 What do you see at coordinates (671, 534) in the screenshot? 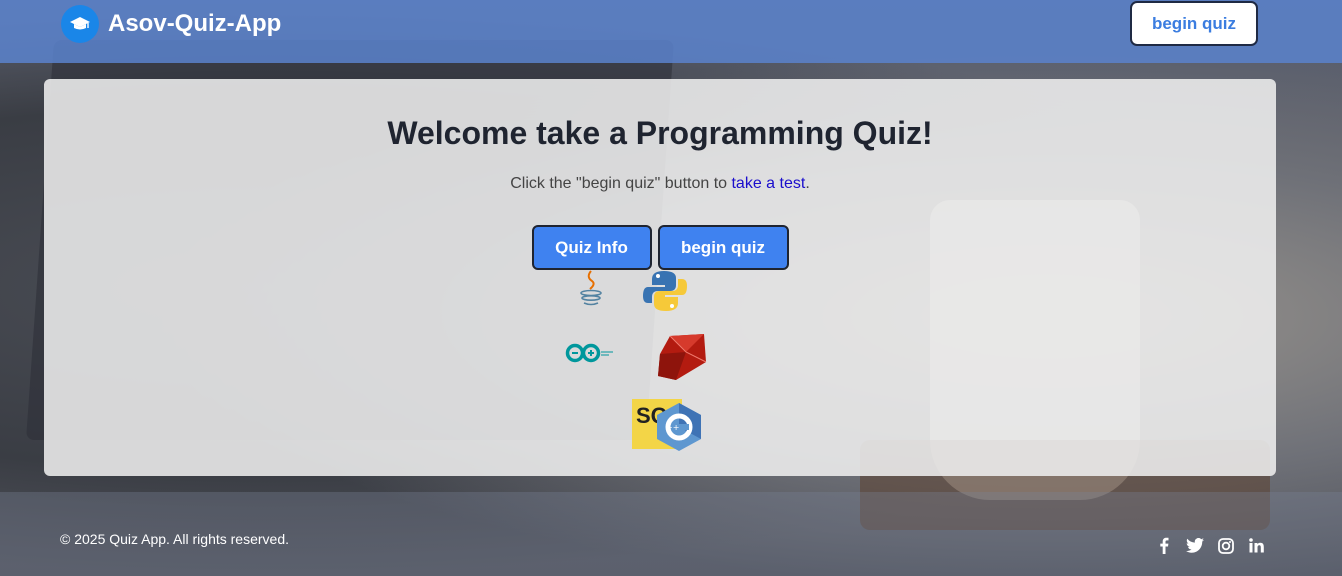
I see `footer: © 2025 Quiz App. All rights reserved.` at bounding box center [671, 534].